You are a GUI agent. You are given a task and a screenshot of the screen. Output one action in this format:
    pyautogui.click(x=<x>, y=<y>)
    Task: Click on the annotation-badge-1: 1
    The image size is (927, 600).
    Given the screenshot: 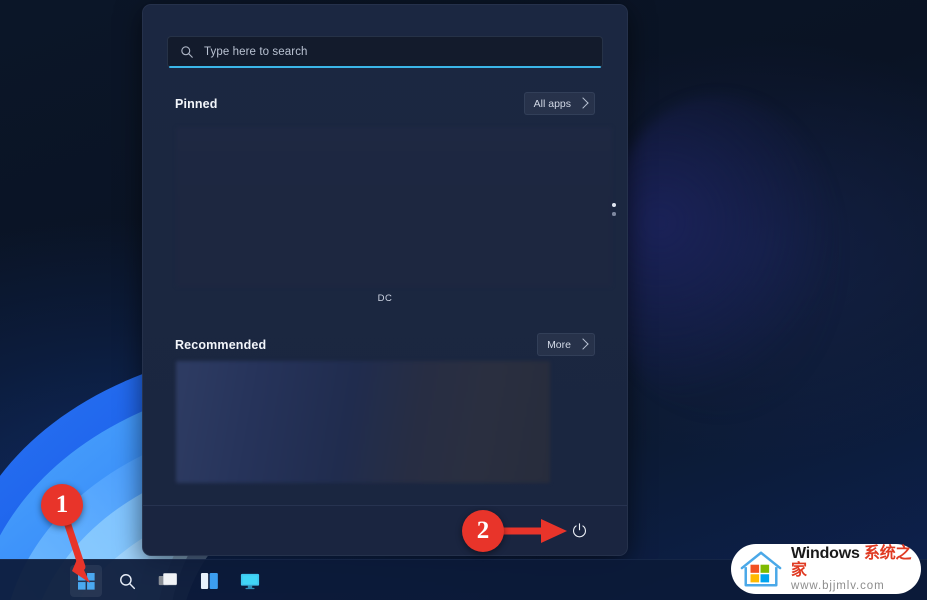 What is the action you would take?
    pyautogui.click(x=62, y=505)
    